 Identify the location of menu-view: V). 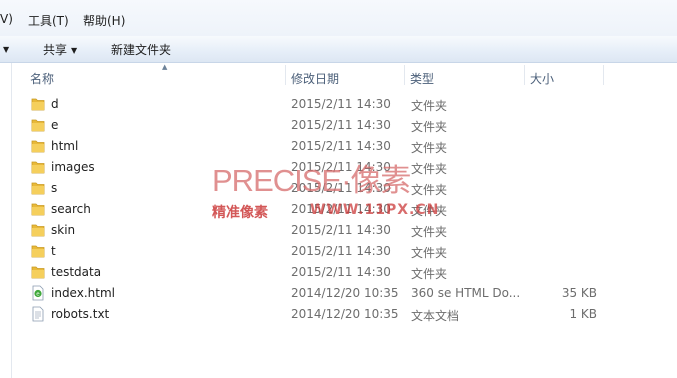
(6, 19).